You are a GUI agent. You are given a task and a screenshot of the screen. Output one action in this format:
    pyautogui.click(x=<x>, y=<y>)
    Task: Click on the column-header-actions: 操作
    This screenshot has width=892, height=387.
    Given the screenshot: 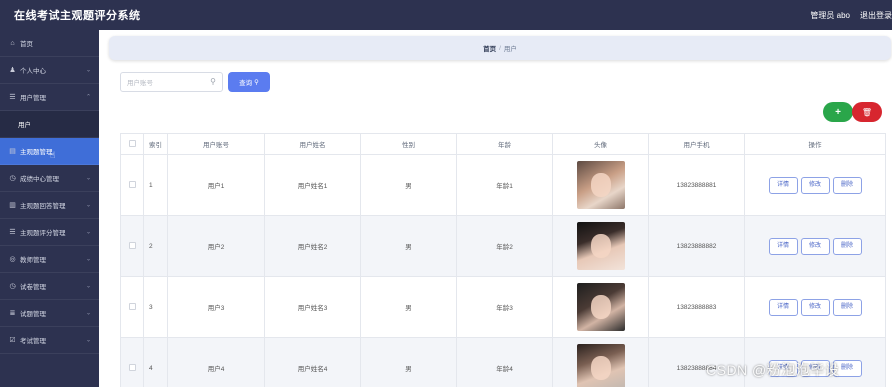 What is the action you would take?
    pyautogui.click(x=815, y=144)
    